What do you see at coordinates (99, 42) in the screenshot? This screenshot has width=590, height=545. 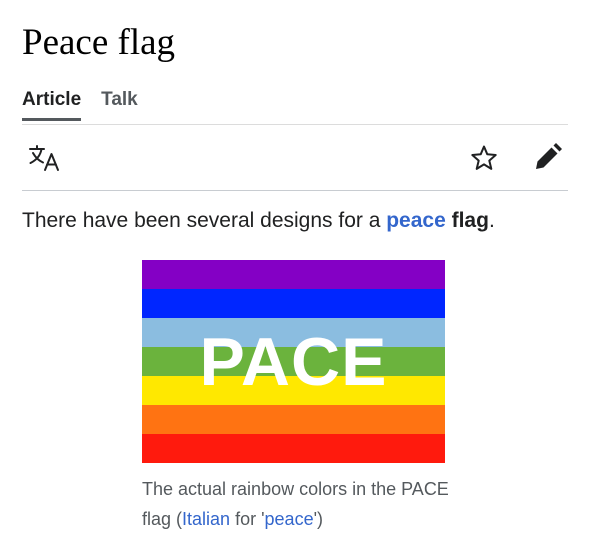 I see `page-title: Peace flag` at bounding box center [99, 42].